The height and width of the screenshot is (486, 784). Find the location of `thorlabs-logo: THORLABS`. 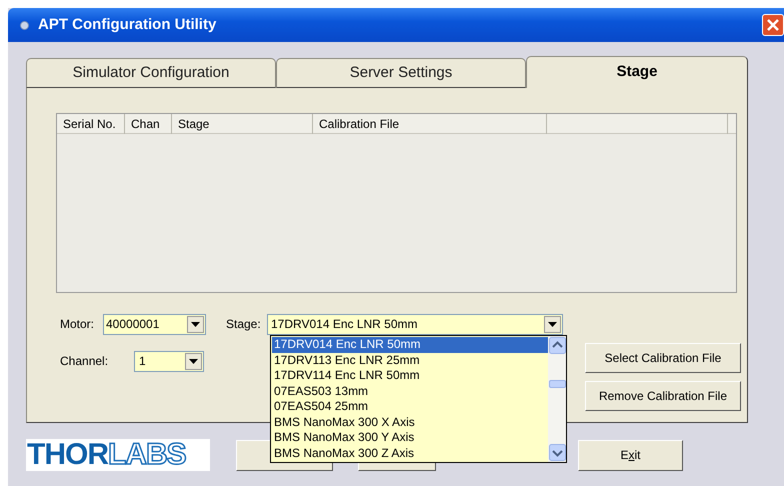

thorlabs-logo: THORLABS is located at coordinates (118, 455).